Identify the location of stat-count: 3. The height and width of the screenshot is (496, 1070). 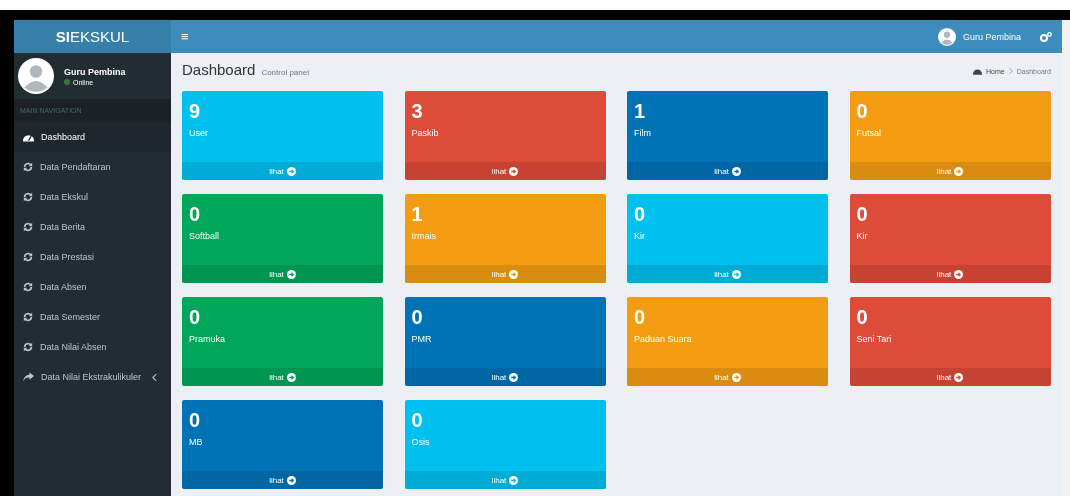
(417, 111).